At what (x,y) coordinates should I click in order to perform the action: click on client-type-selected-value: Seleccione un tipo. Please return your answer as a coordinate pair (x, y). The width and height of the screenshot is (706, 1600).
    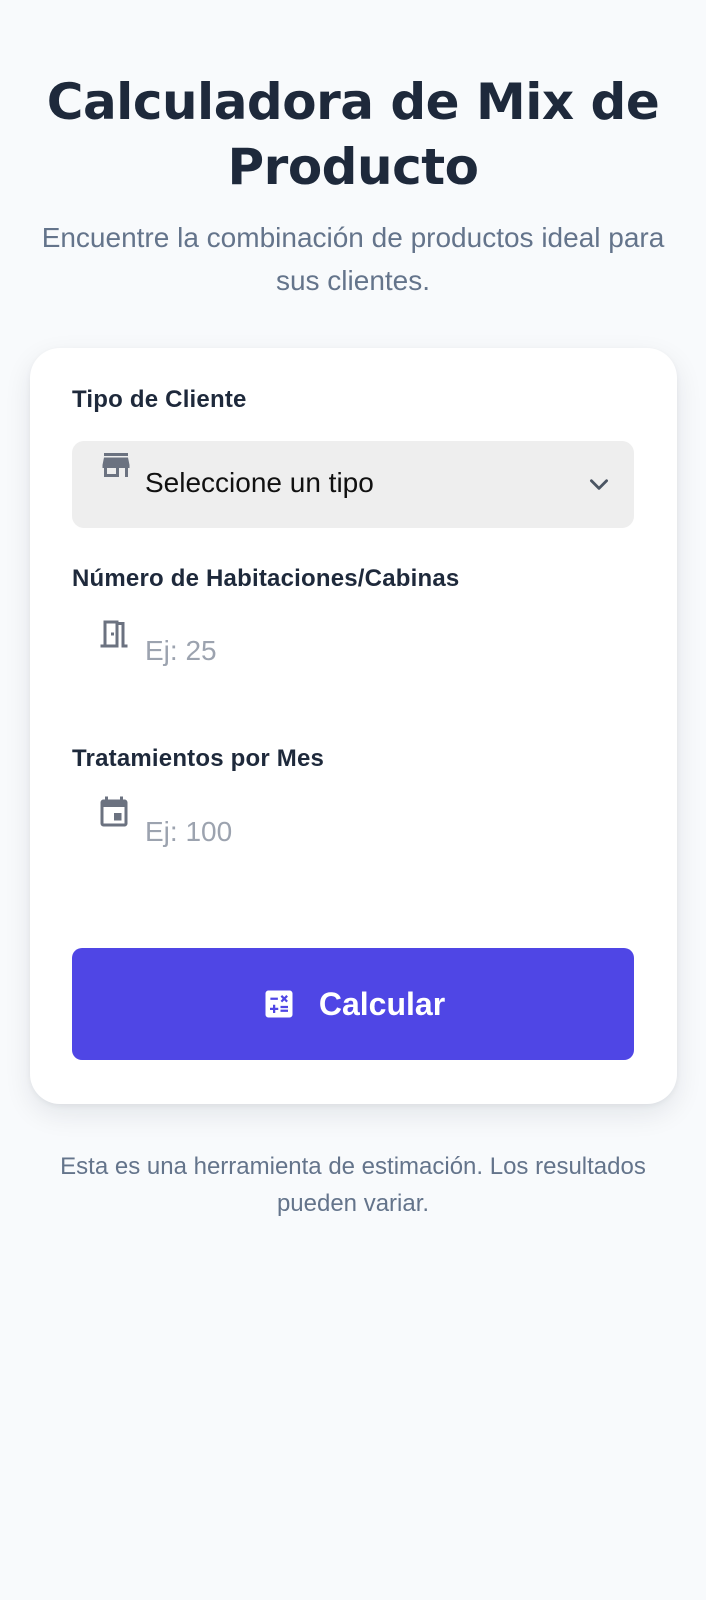
    Looking at the image, I should click on (259, 482).